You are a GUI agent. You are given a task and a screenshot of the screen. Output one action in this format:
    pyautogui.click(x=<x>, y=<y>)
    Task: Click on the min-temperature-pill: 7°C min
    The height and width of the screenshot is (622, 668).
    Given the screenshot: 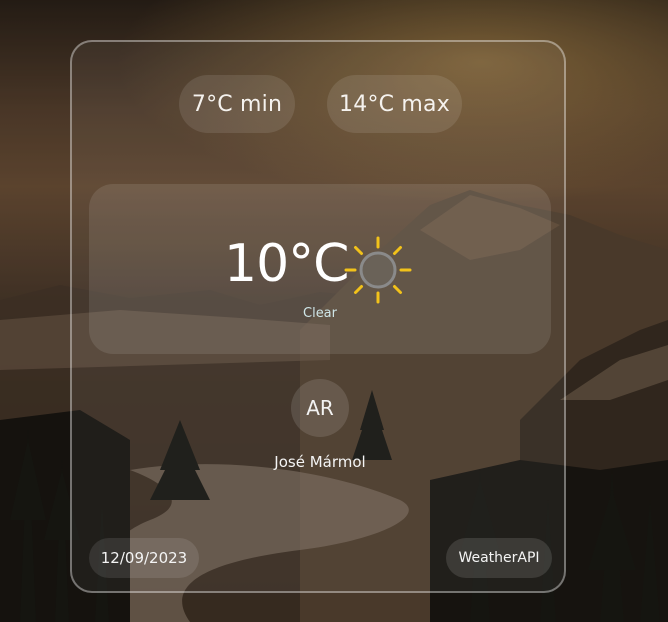 What is the action you would take?
    pyautogui.click(x=237, y=104)
    